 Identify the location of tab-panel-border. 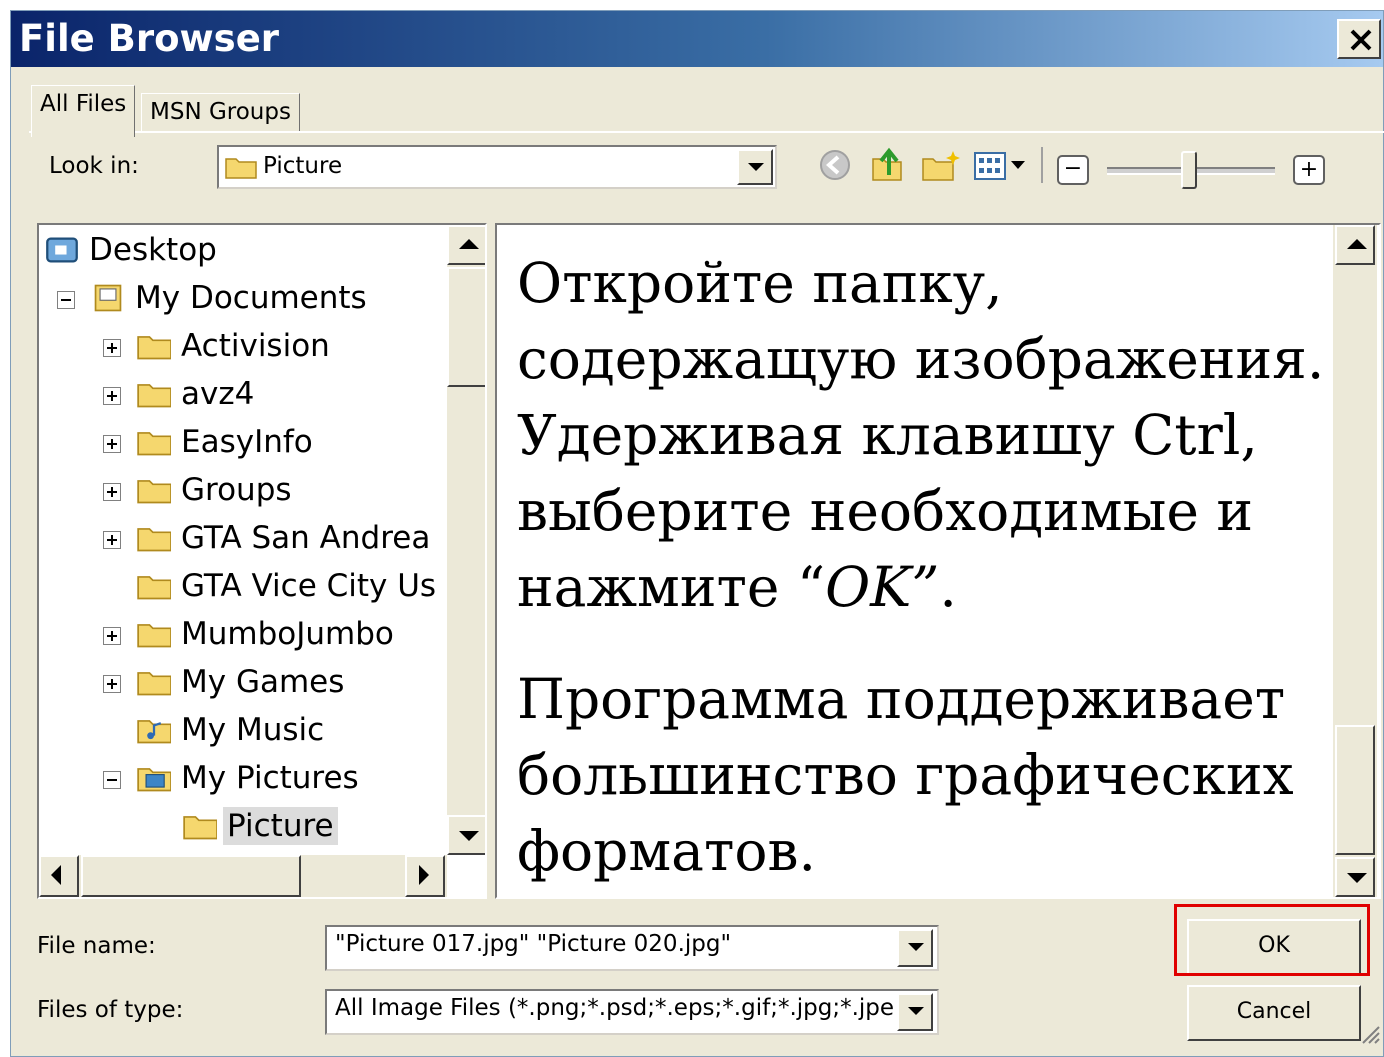
(706, 132).